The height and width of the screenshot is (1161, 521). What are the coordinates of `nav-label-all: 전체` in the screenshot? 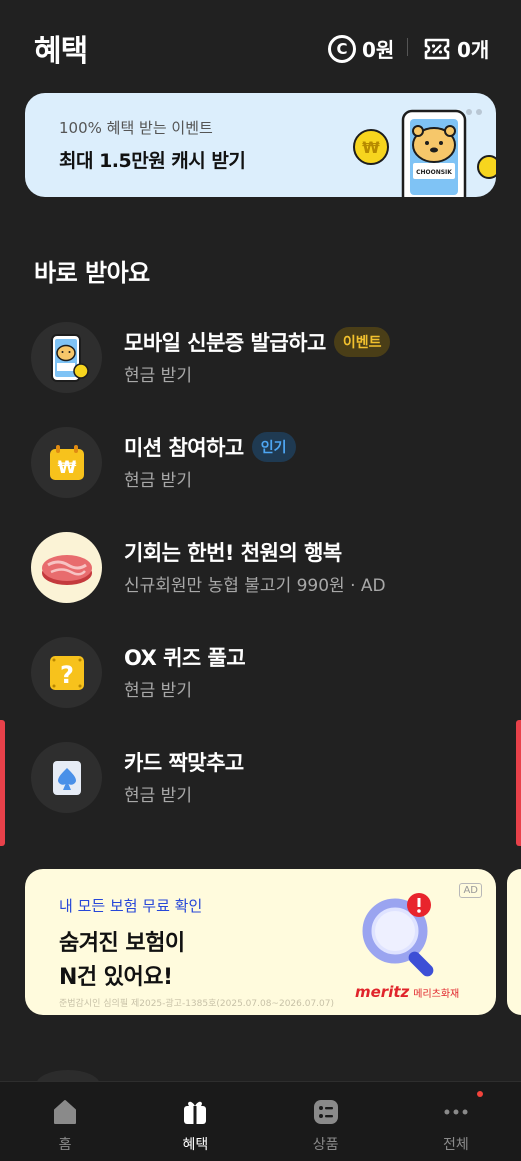 It's located at (455, 1145).